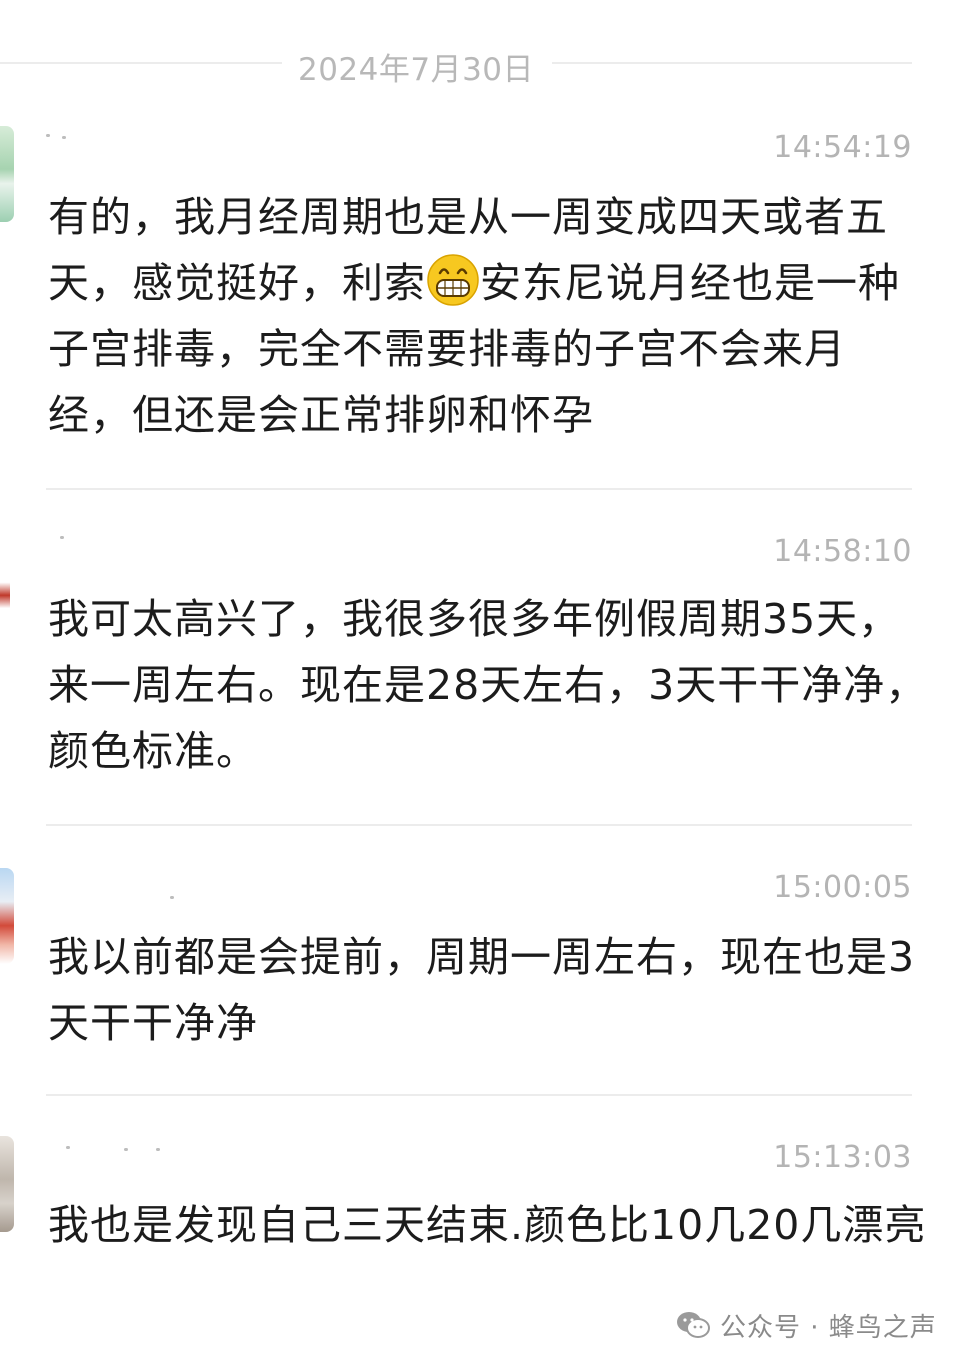  I want to click on wechat-icon, so click(693, 1325).